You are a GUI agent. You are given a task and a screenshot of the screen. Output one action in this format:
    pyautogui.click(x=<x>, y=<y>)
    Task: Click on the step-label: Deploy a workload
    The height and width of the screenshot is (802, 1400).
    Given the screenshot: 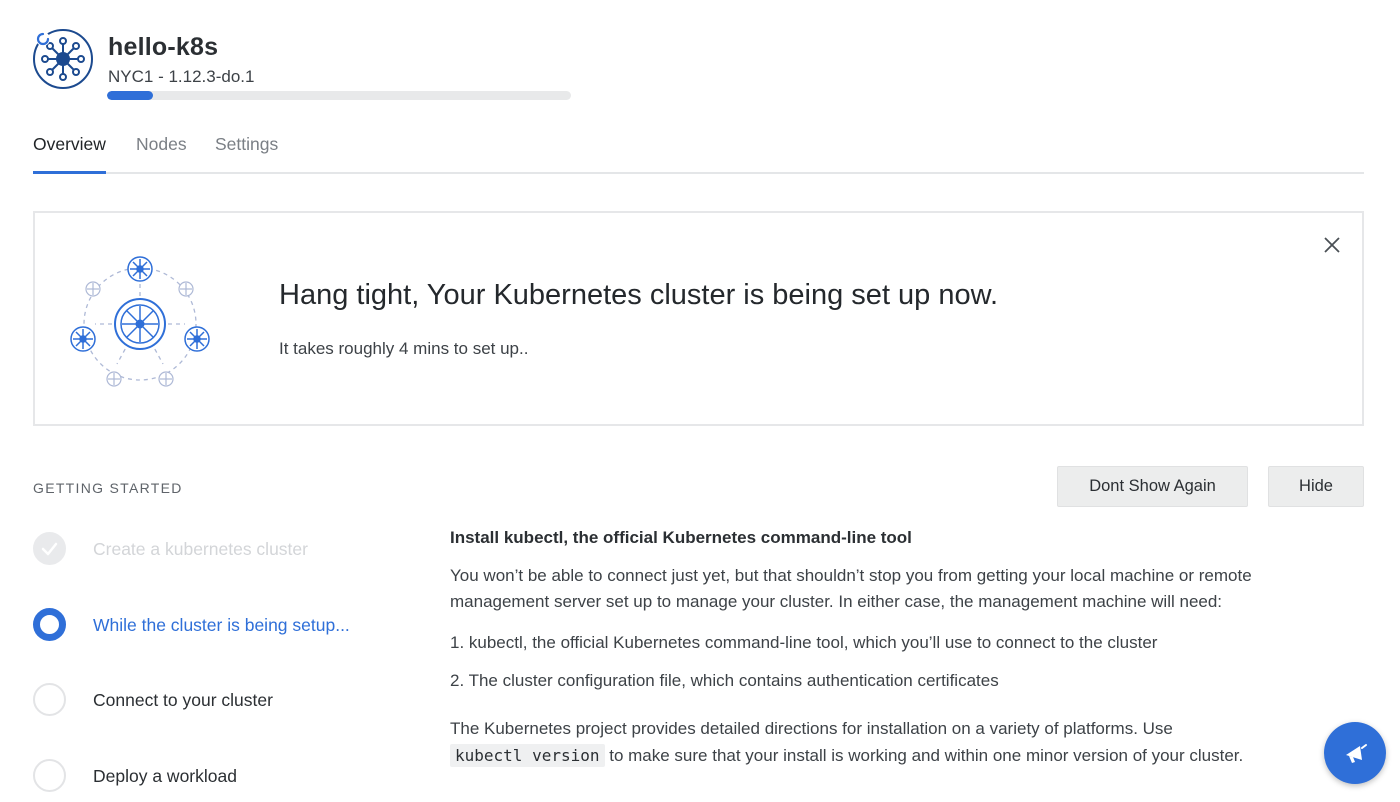 What is the action you would take?
    pyautogui.click(x=165, y=776)
    